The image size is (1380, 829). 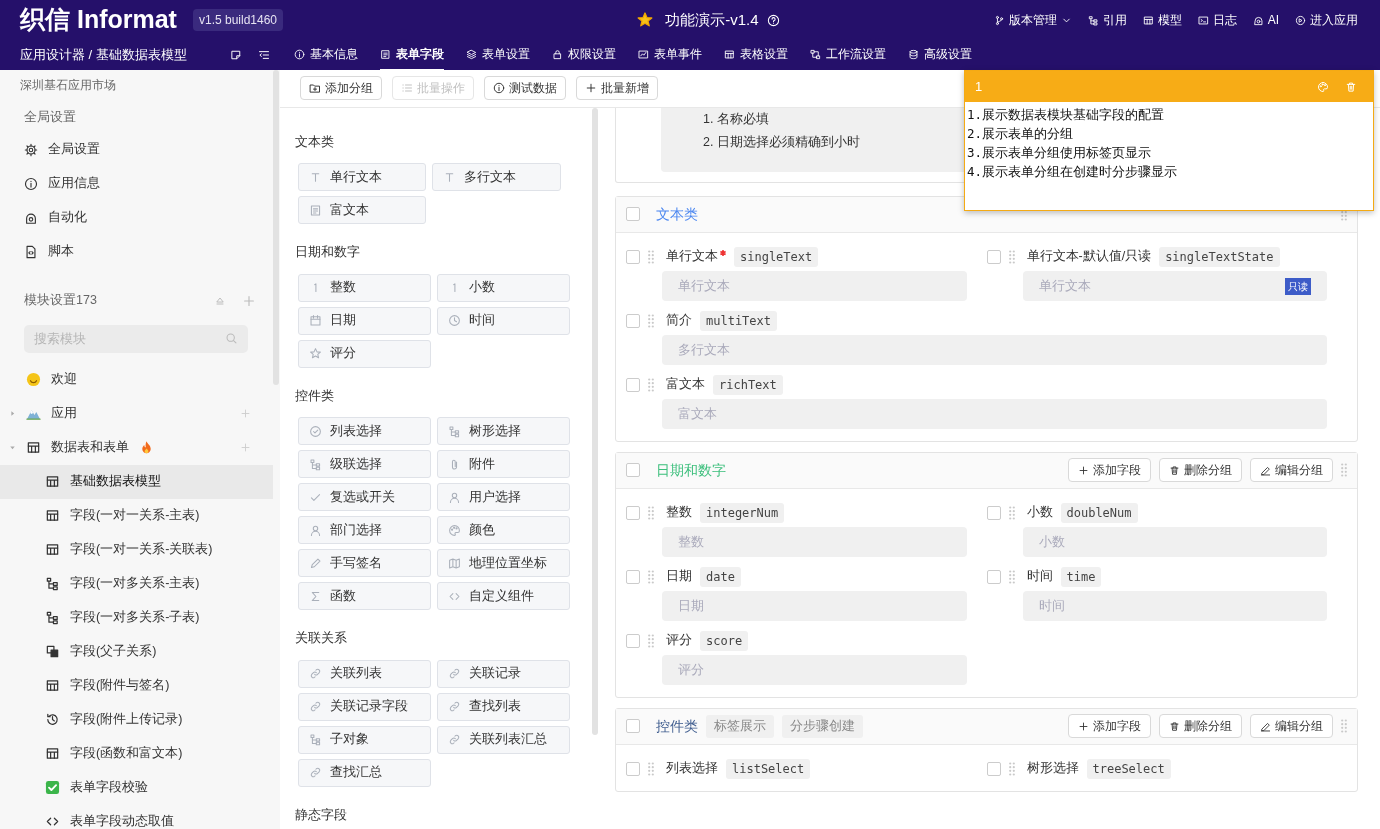 I want to click on input-field: 多行文本, so click(x=994, y=349).